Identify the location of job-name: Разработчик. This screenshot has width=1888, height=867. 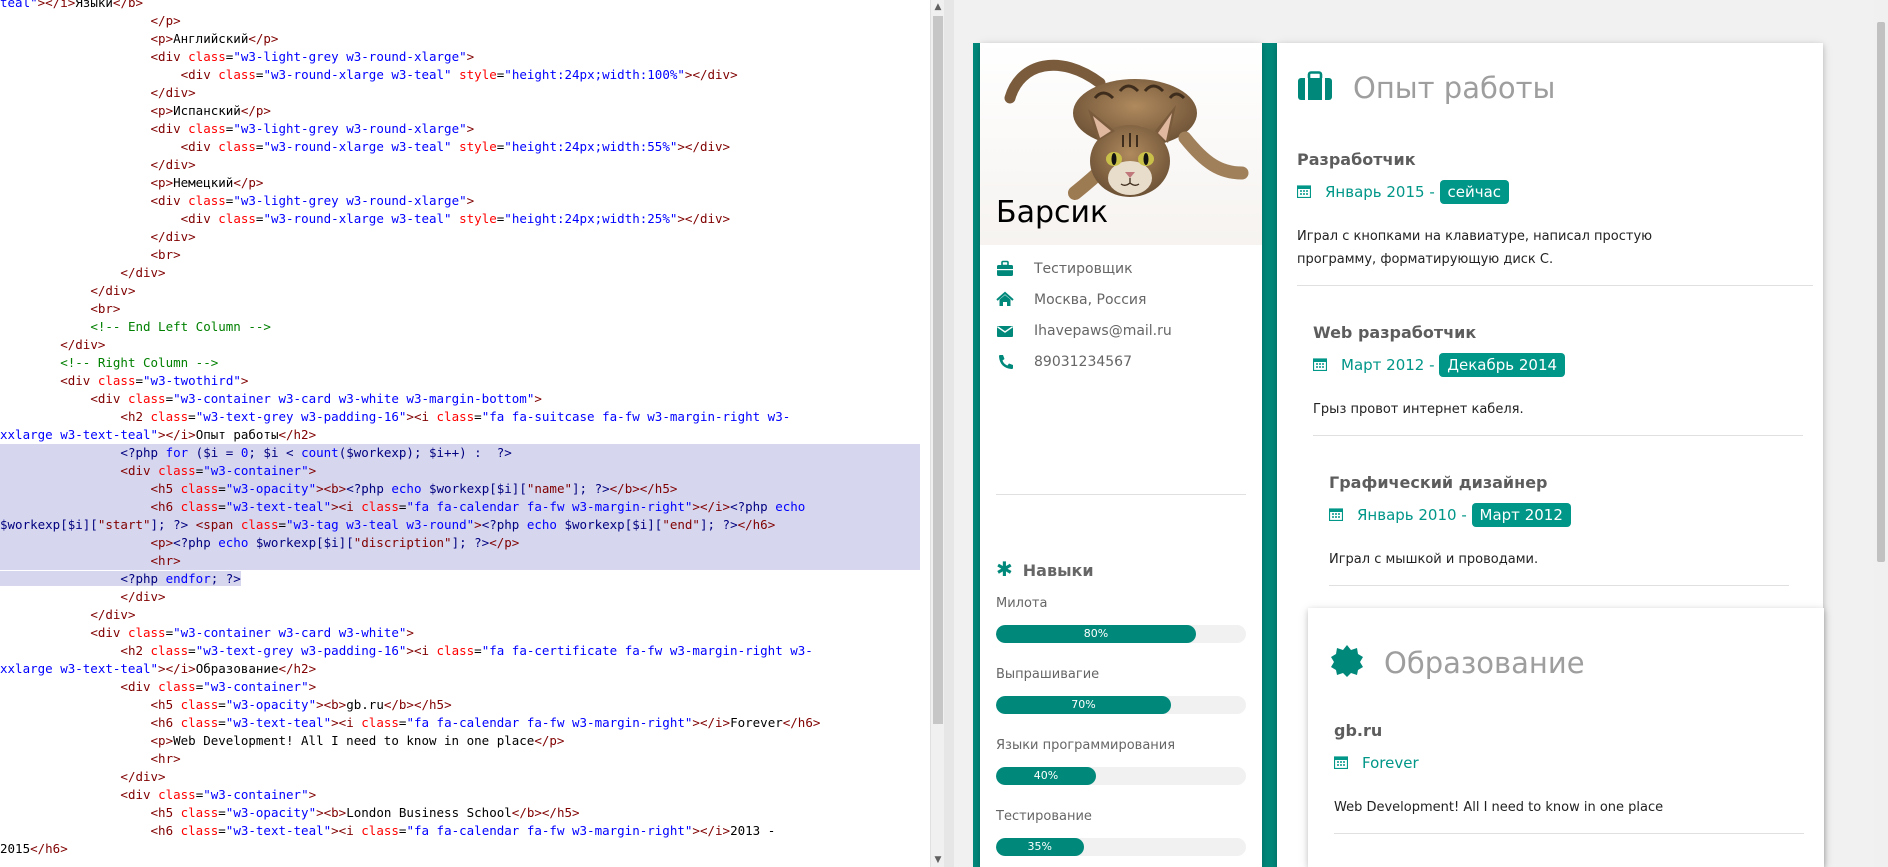
(1356, 159).